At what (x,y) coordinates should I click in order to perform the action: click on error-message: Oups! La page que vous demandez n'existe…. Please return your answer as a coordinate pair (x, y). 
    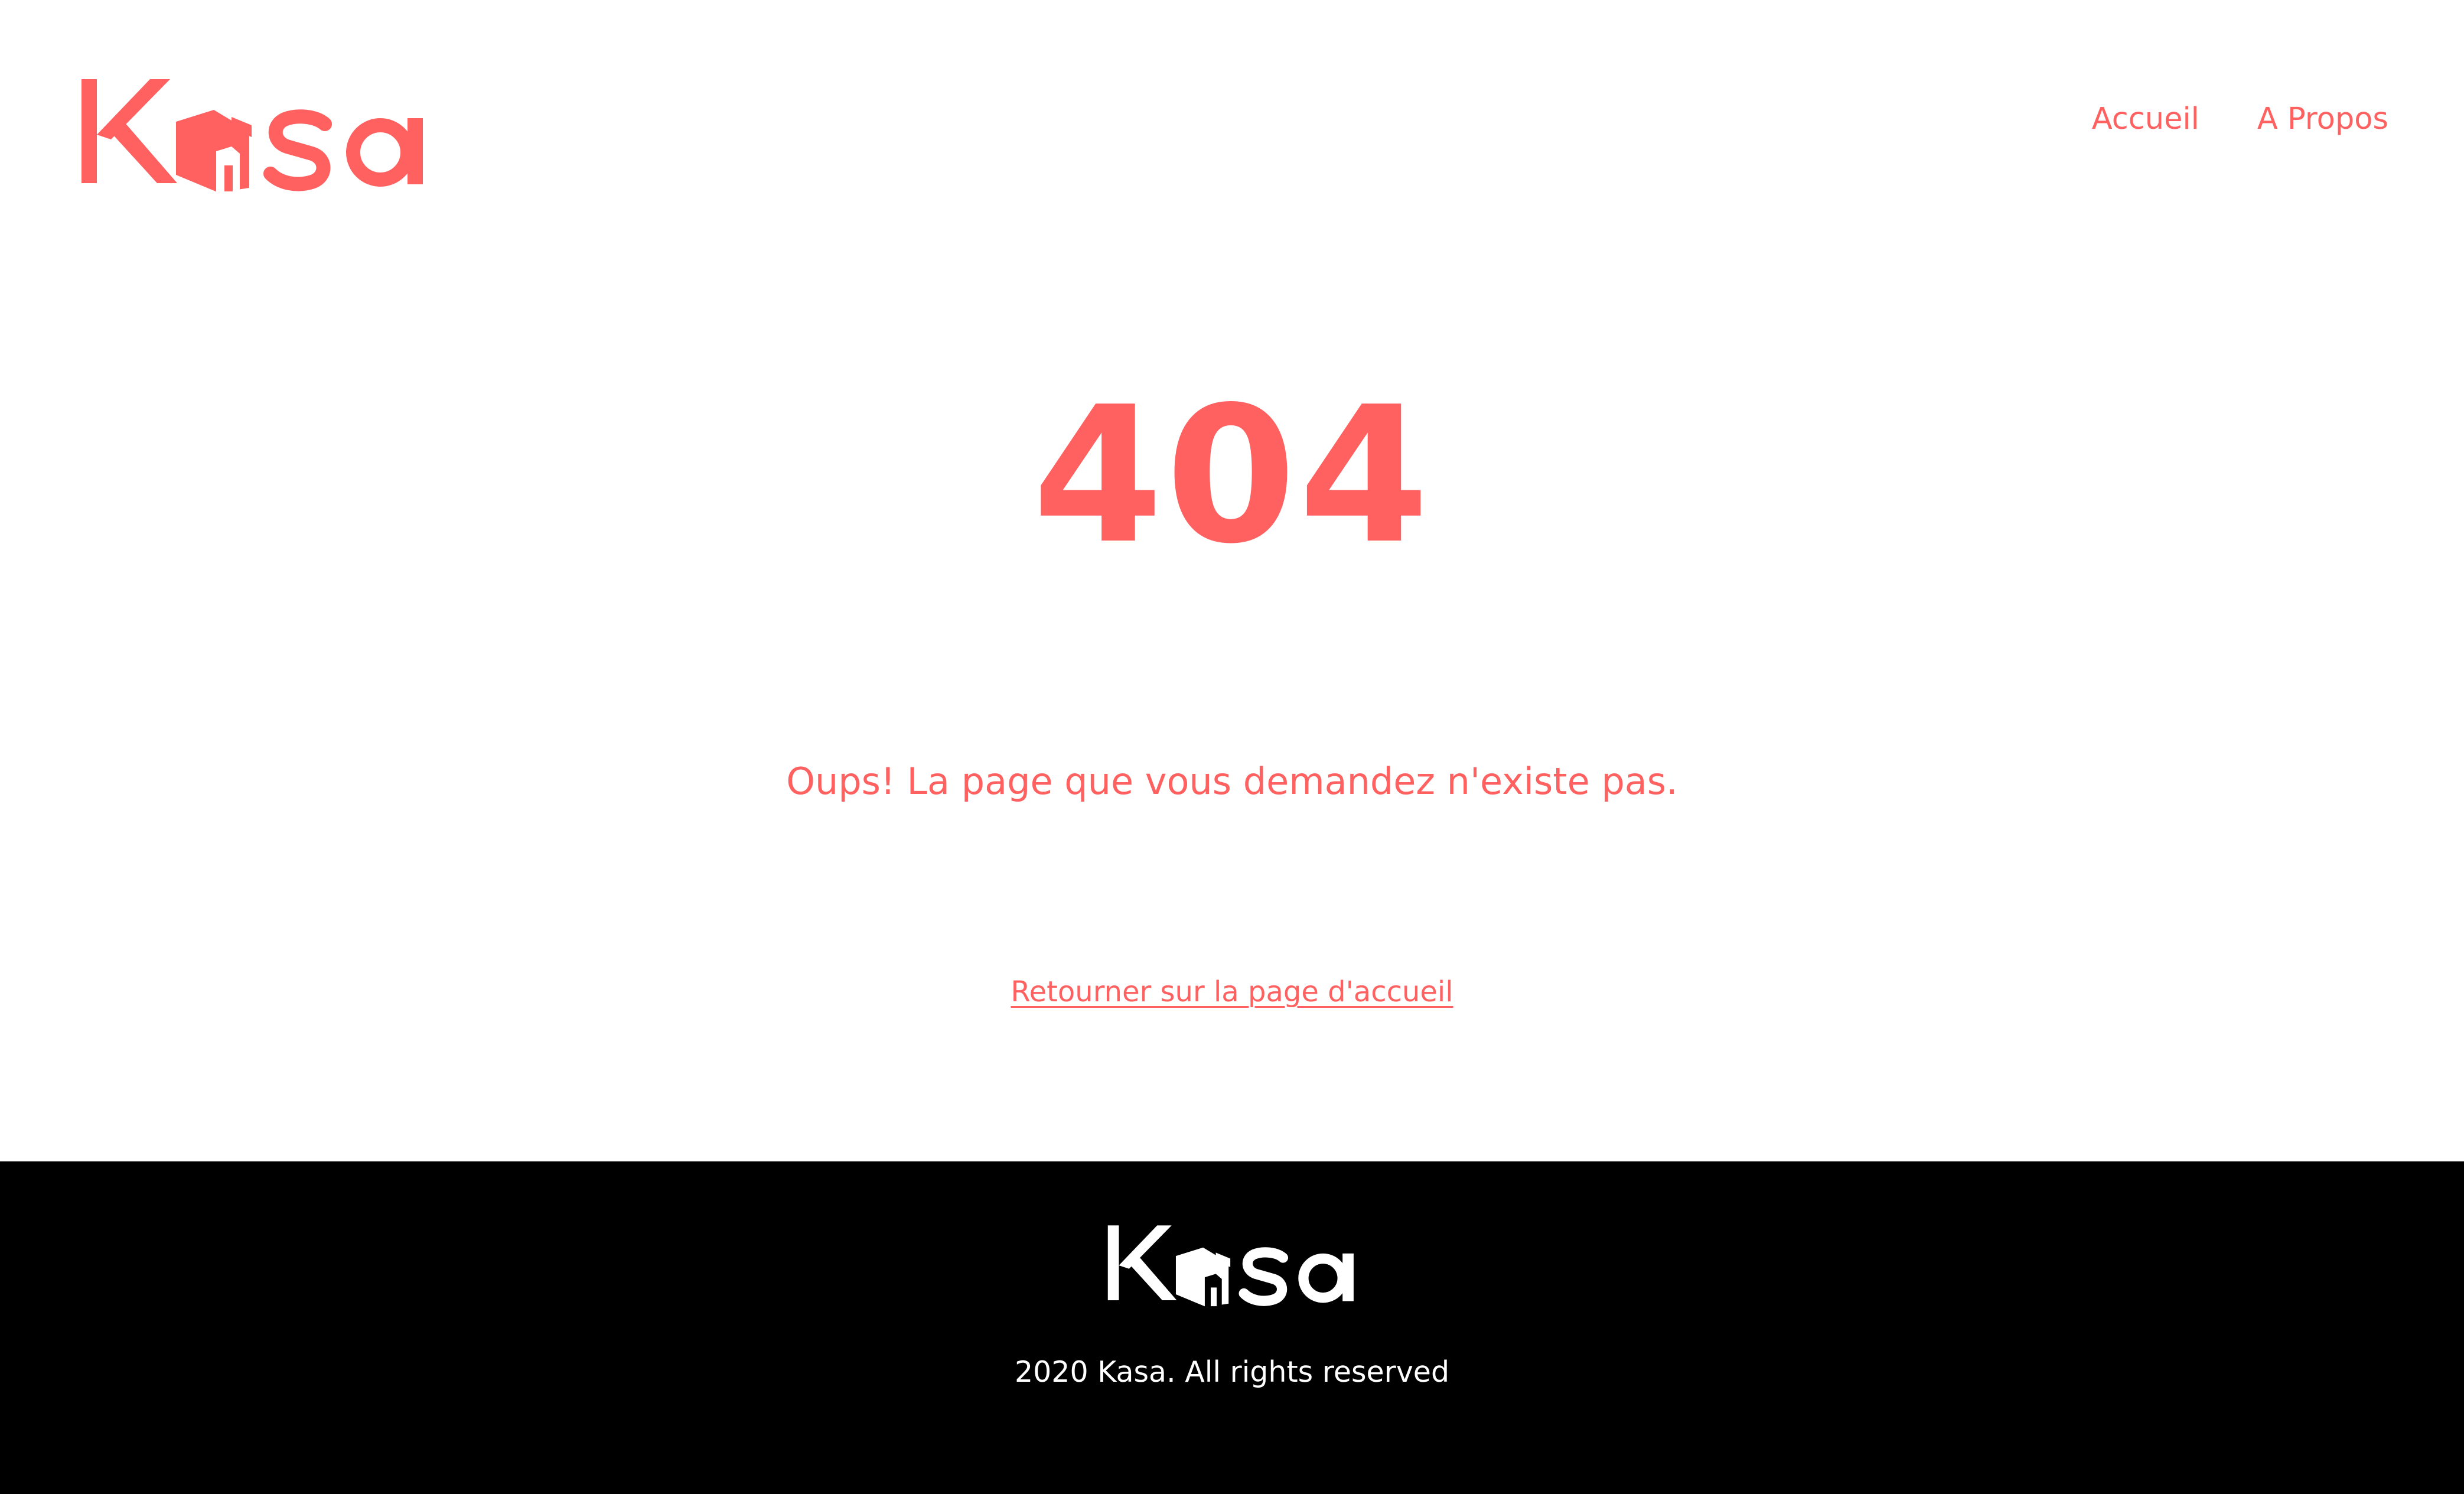
    Looking at the image, I should click on (1232, 781).